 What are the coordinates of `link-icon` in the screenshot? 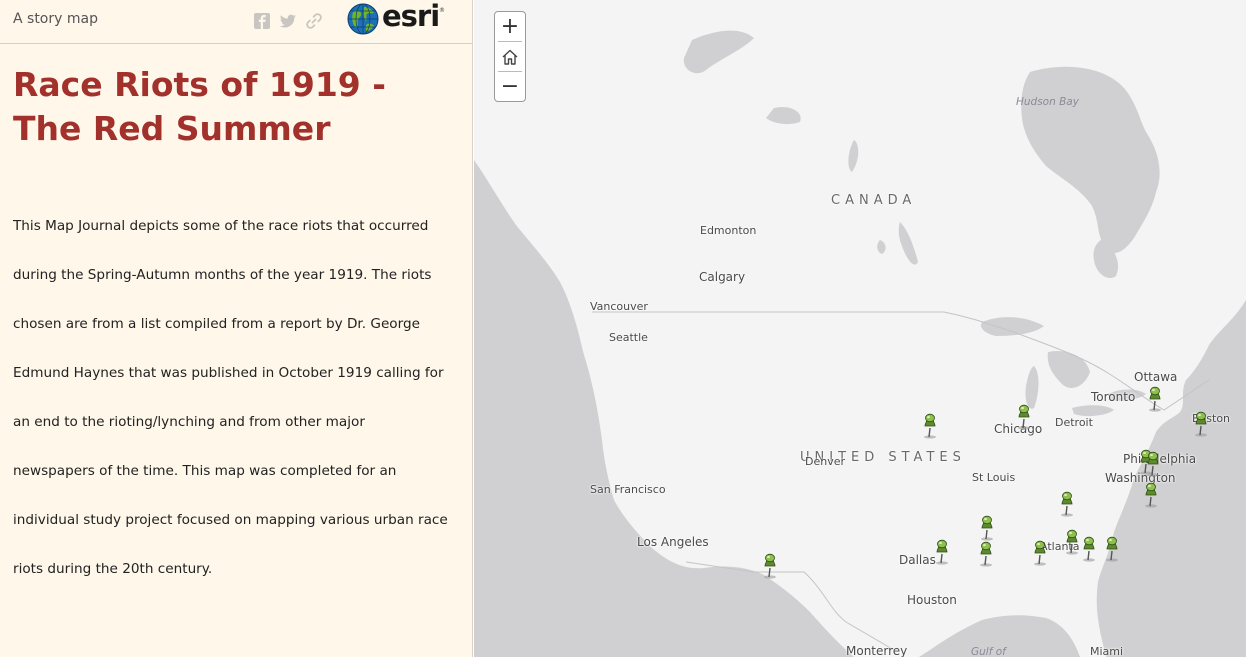 It's located at (314, 21).